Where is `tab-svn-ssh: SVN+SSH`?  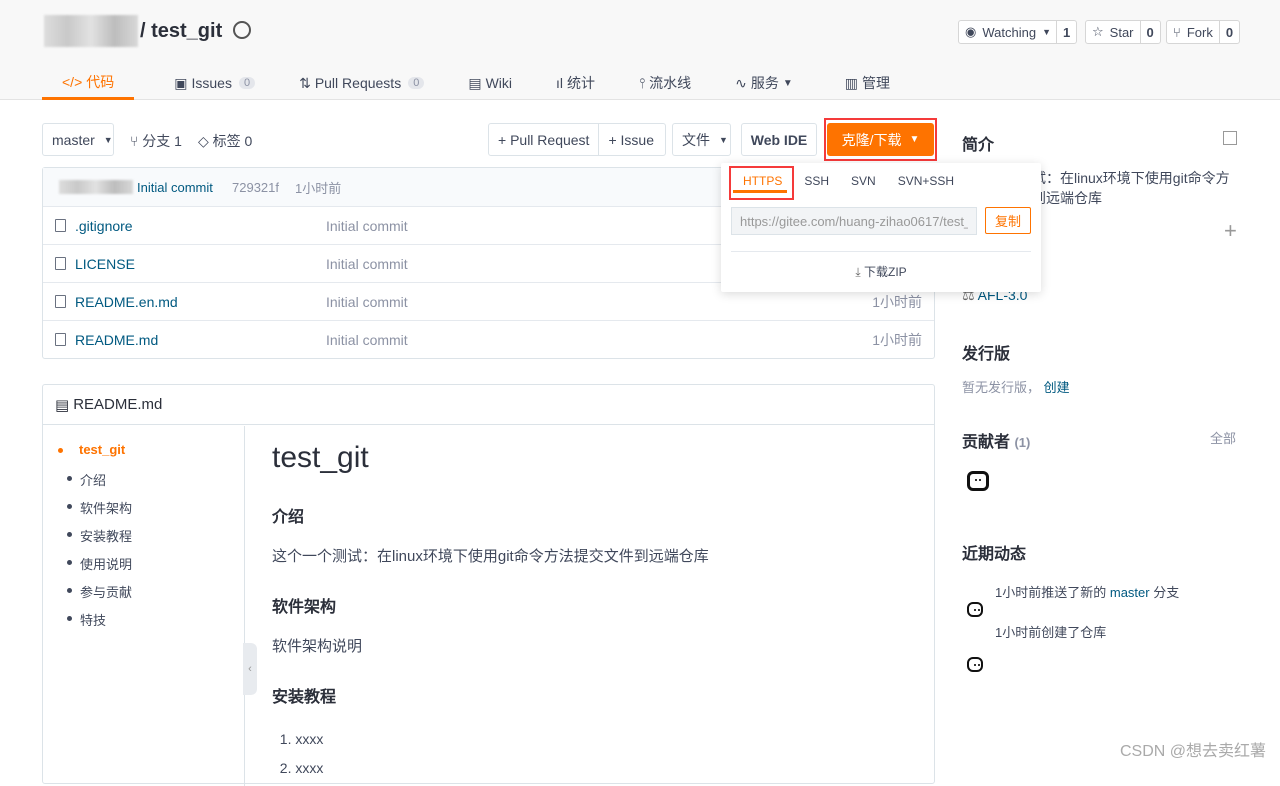 tab-svn-ssh: SVN+SSH is located at coordinates (926, 181).